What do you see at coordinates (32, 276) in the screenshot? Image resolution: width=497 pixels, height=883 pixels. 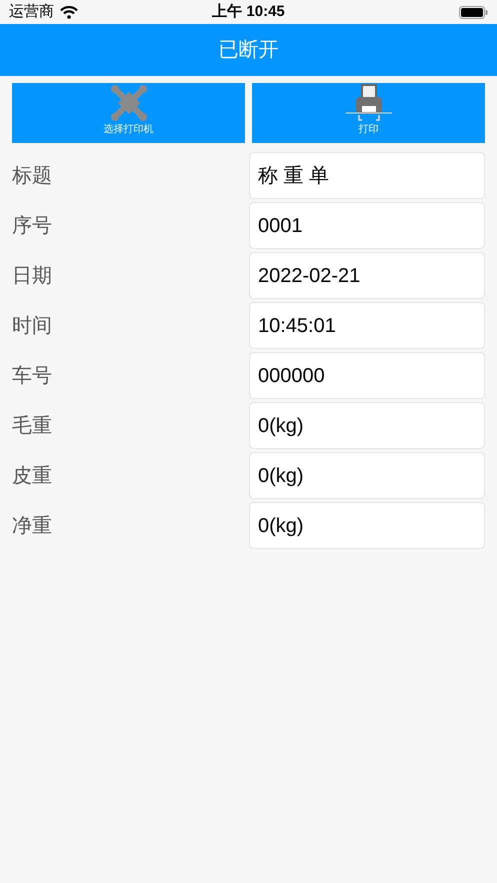 I see `field-label: 日期` at bounding box center [32, 276].